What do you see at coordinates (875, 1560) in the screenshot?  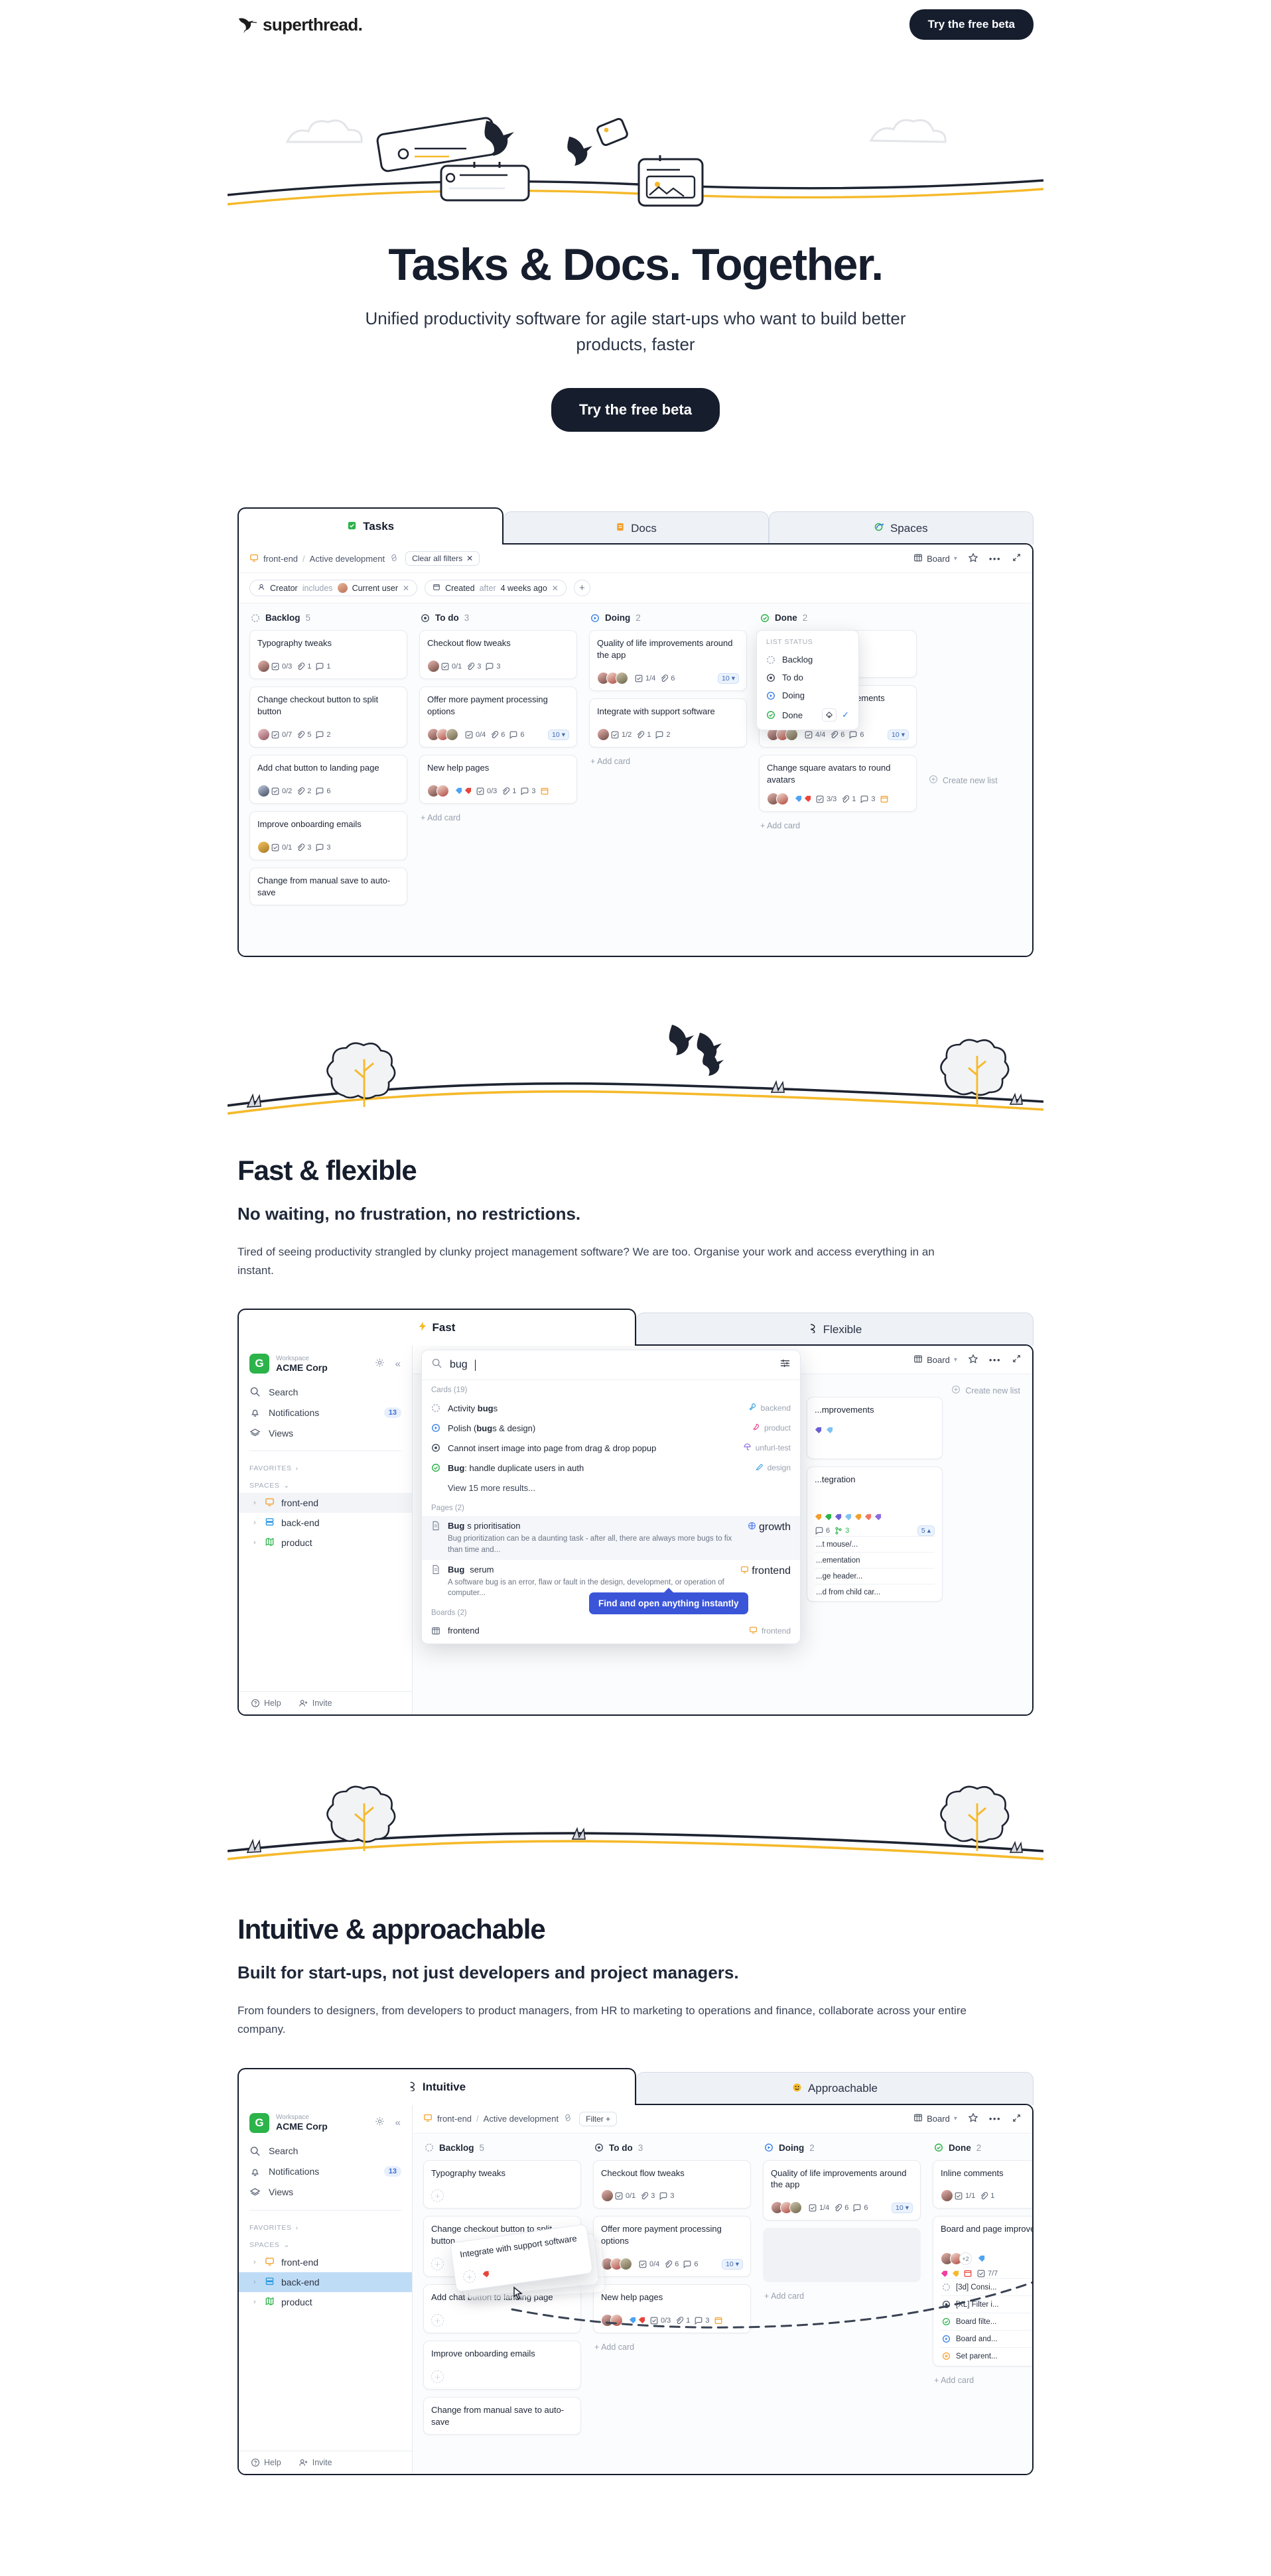 I see `subtask-row: ...ementation` at bounding box center [875, 1560].